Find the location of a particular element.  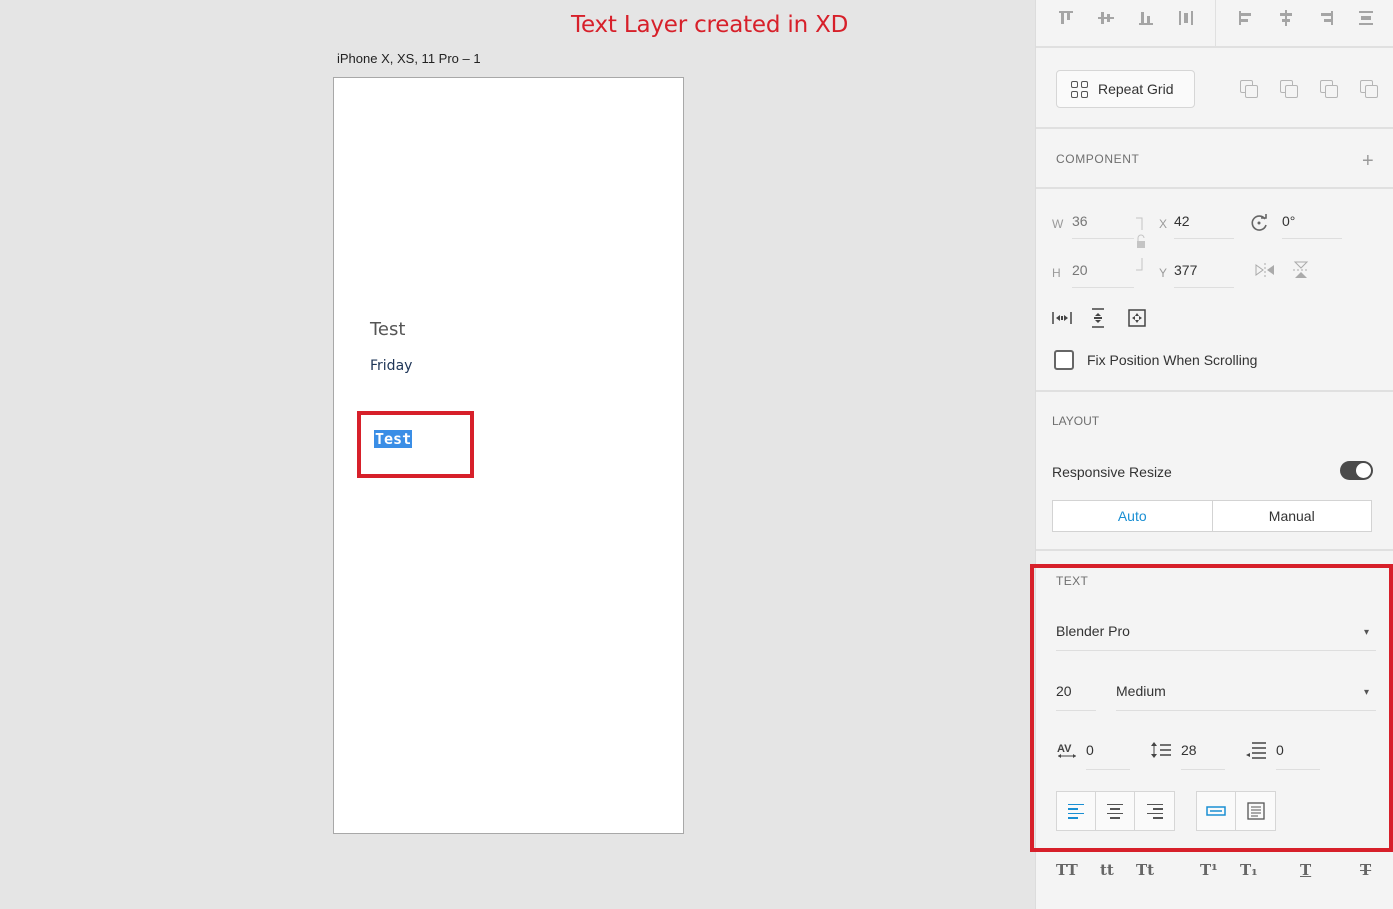

fixed-height-icon is located at coordinates (1098, 318).